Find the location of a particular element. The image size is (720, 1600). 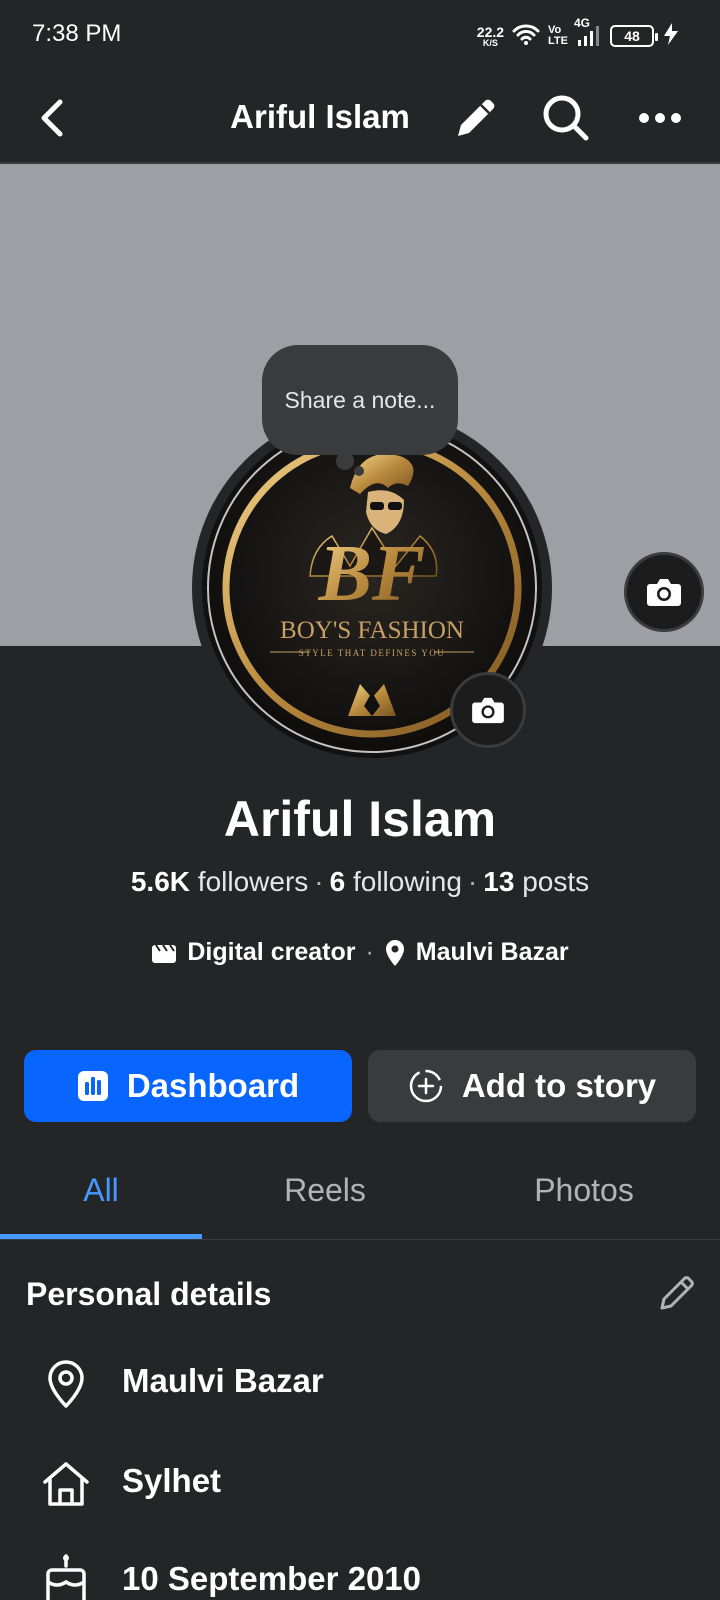

profile-tabs: All Reels Photos is located at coordinates (360, 1195).